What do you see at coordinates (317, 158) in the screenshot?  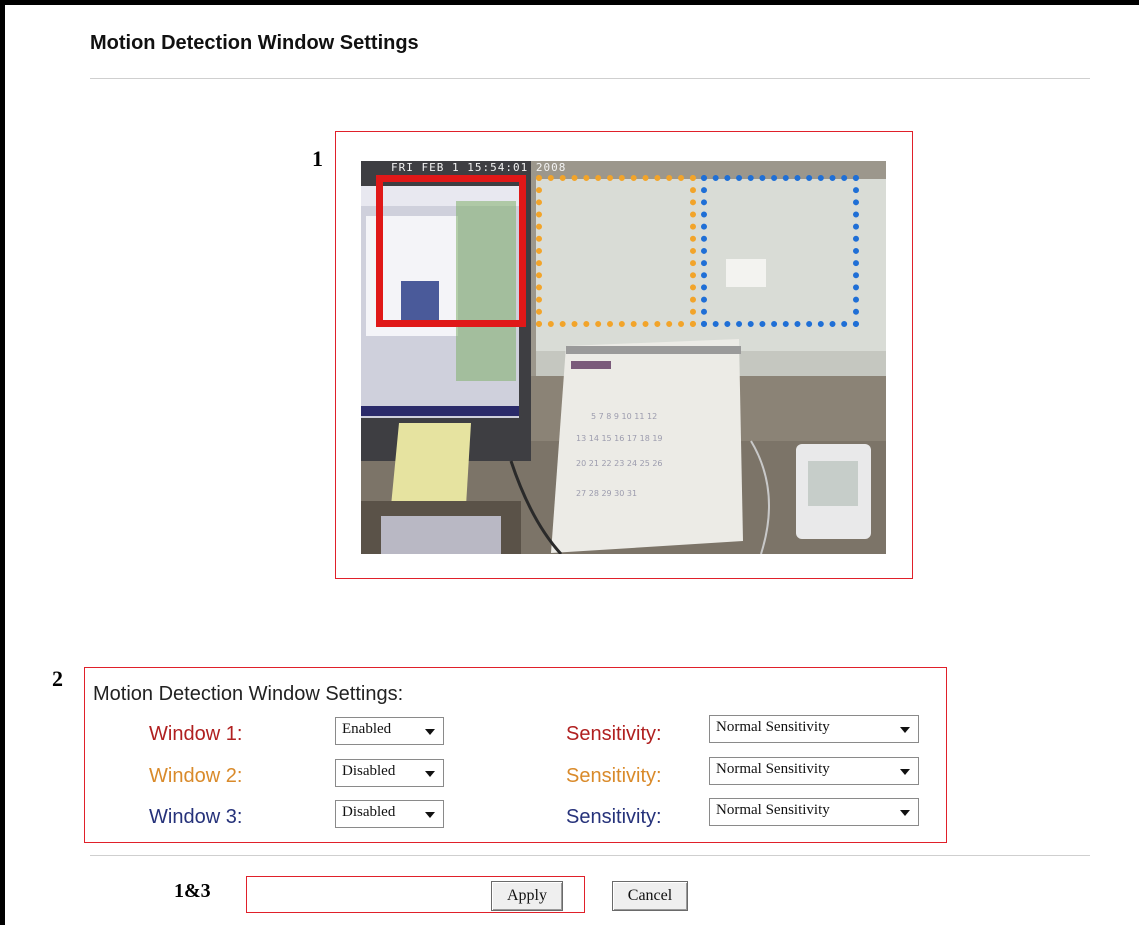 I see `marker-1: 1` at bounding box center [317, 158].